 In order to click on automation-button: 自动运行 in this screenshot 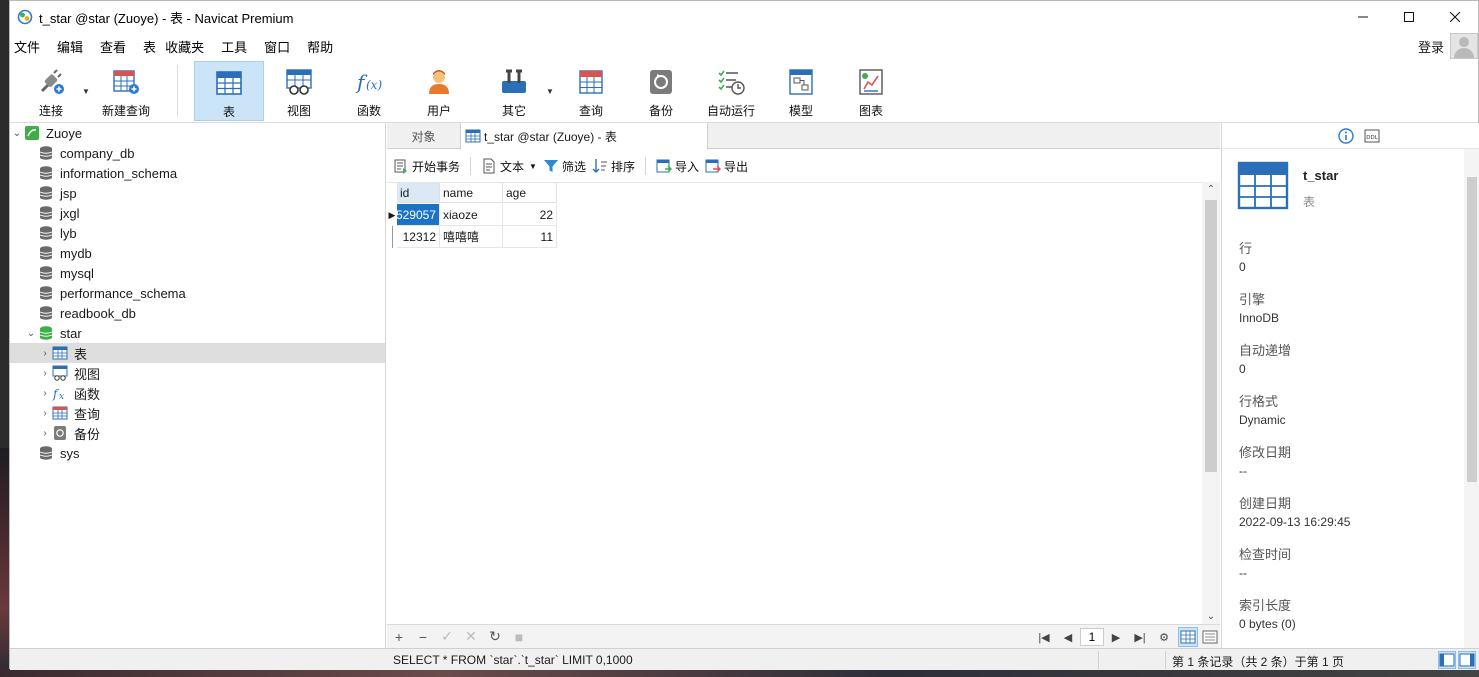, I will do `click(731, 91)`.